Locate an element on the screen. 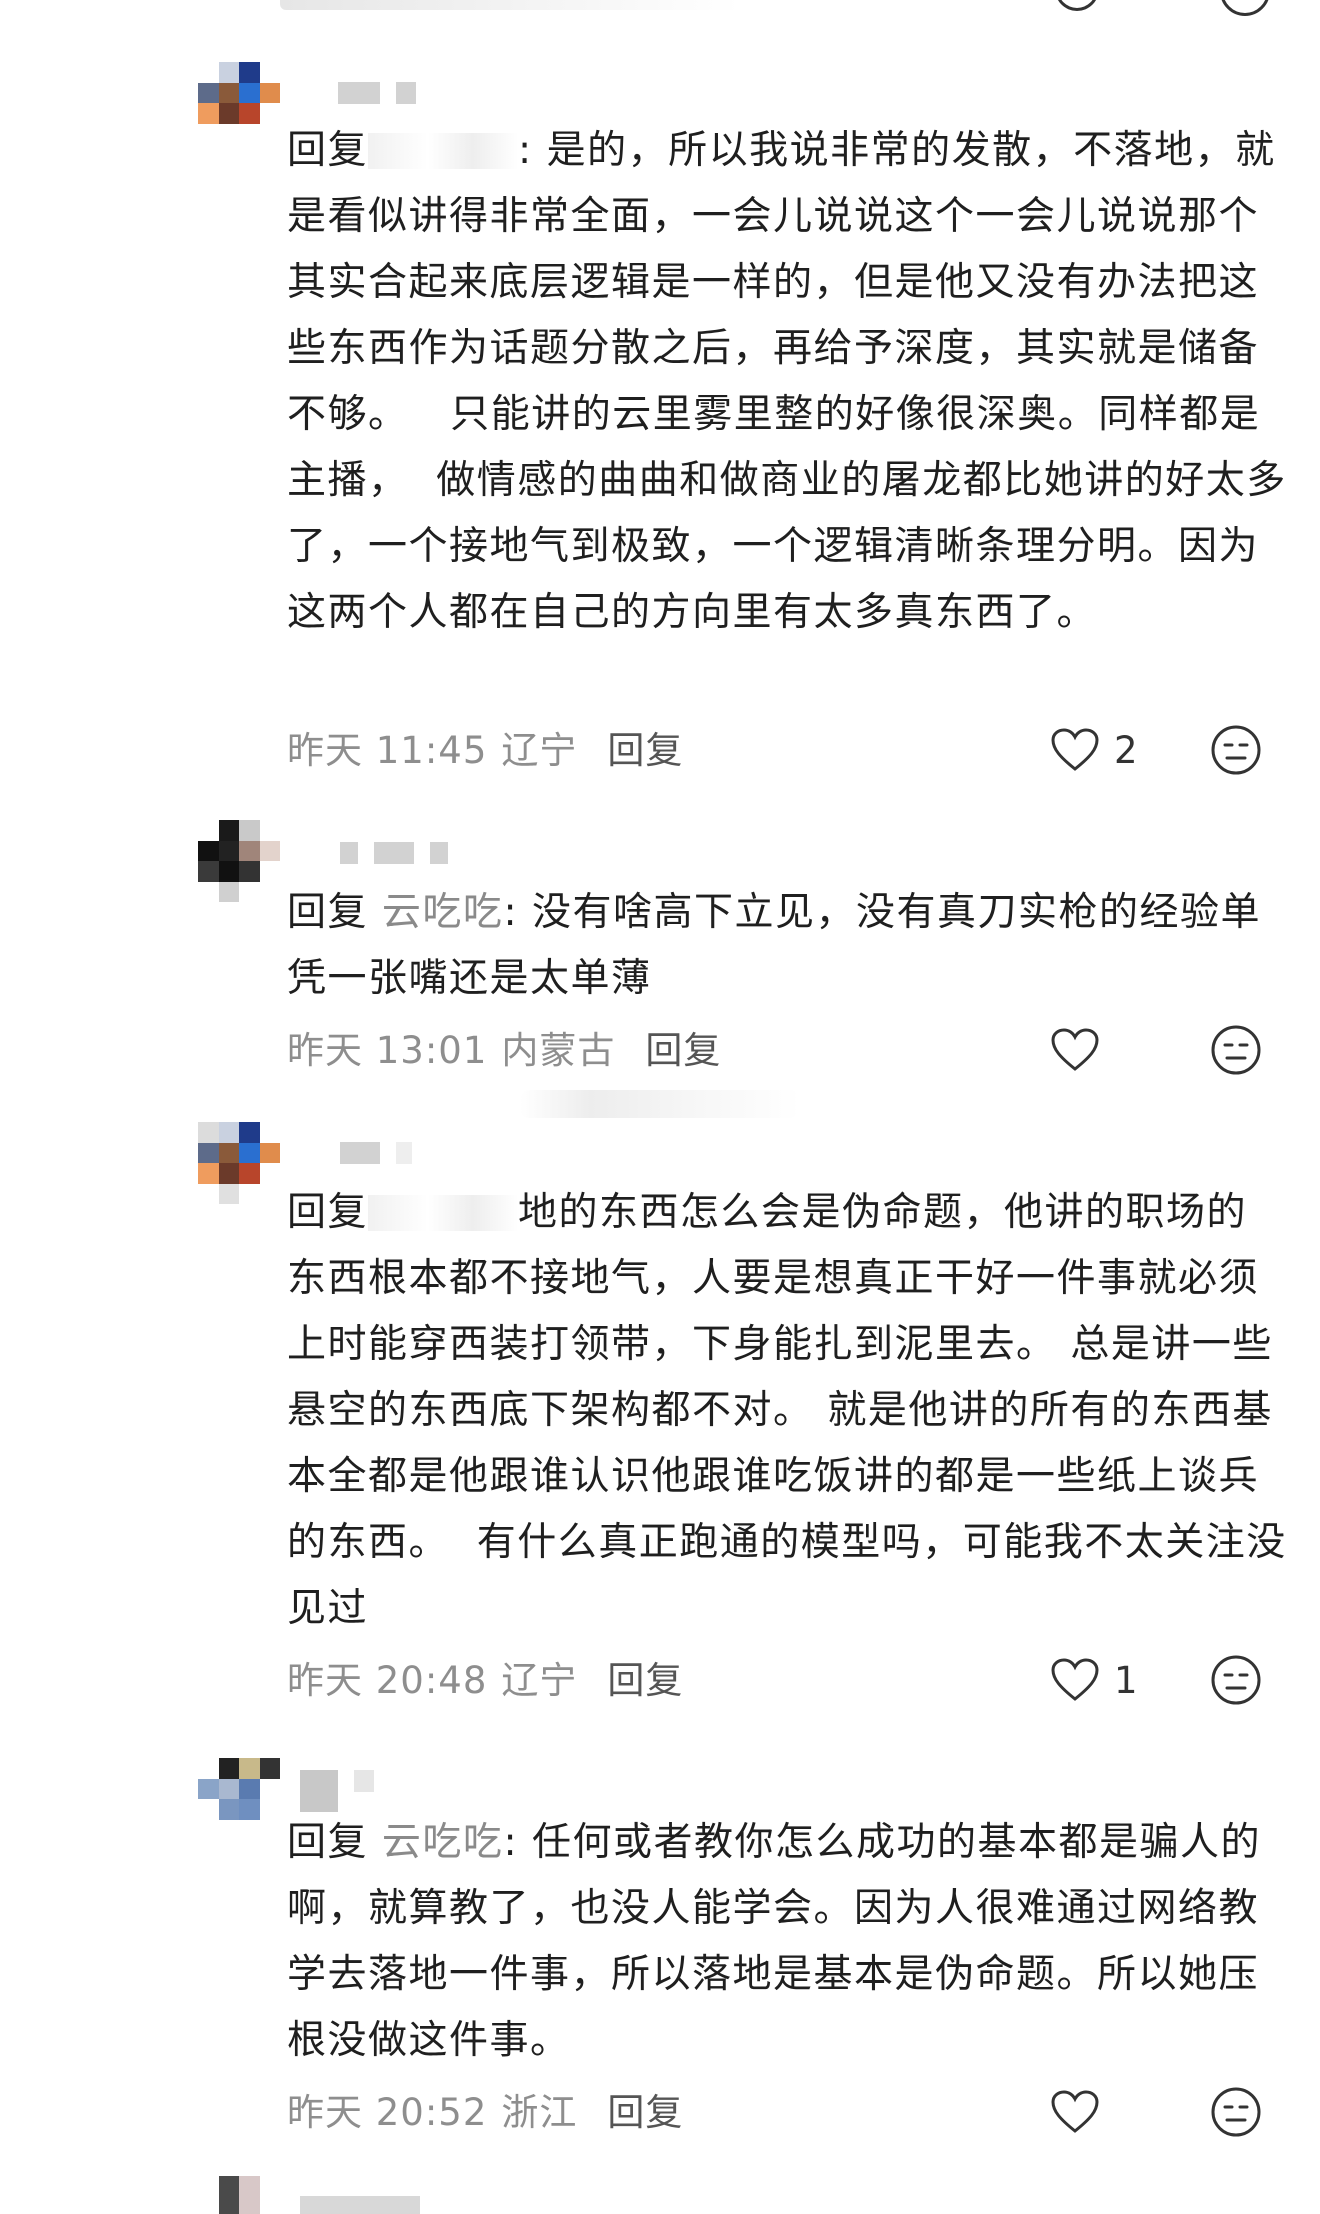 This screenshot has width=1320, height=2214. comment-text: 回复 云吃吃: 没有啥高下立见，没有真刀实枪的经验单凭一张嘴还是太单薄 is located at coordinates (774, 945).